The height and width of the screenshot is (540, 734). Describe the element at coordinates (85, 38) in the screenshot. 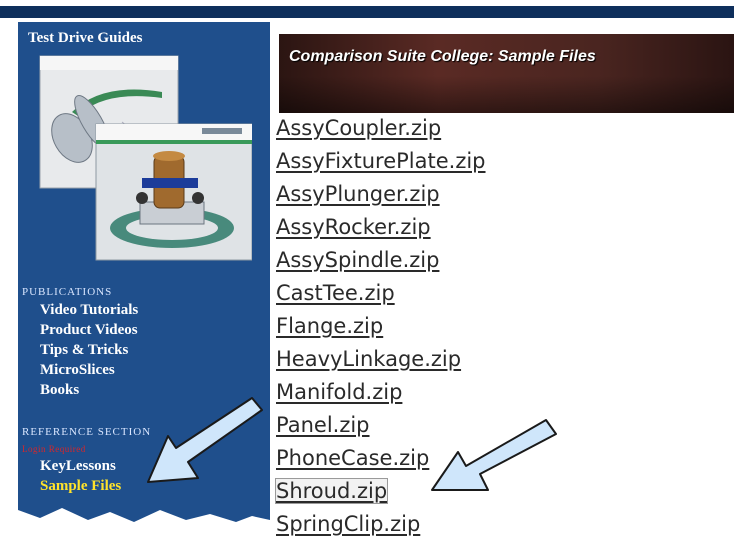

I see `sidebar-title: Test Drive Guides` at that location.